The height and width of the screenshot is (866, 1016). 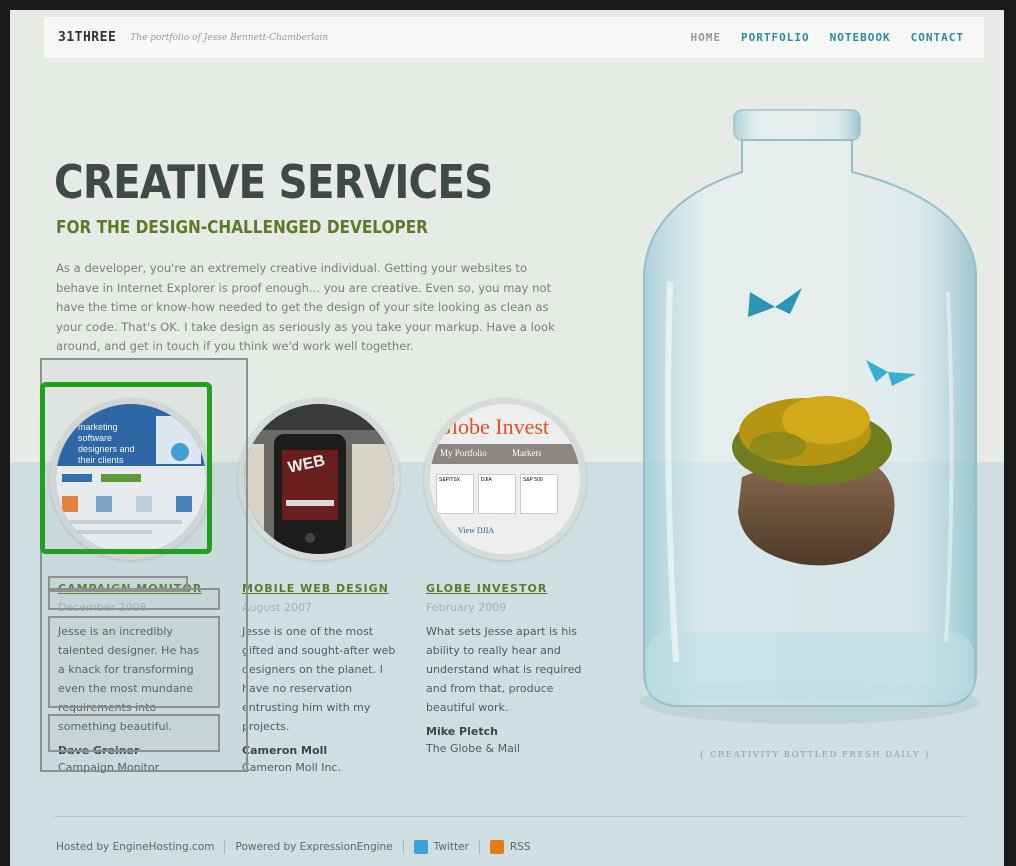 What do you see at coordinates (815, 755) in the screenshot?
I see `jar-caption: { CREATIVITY BOTTLED FRESH DAILY }` at bounding box center [815, 755].